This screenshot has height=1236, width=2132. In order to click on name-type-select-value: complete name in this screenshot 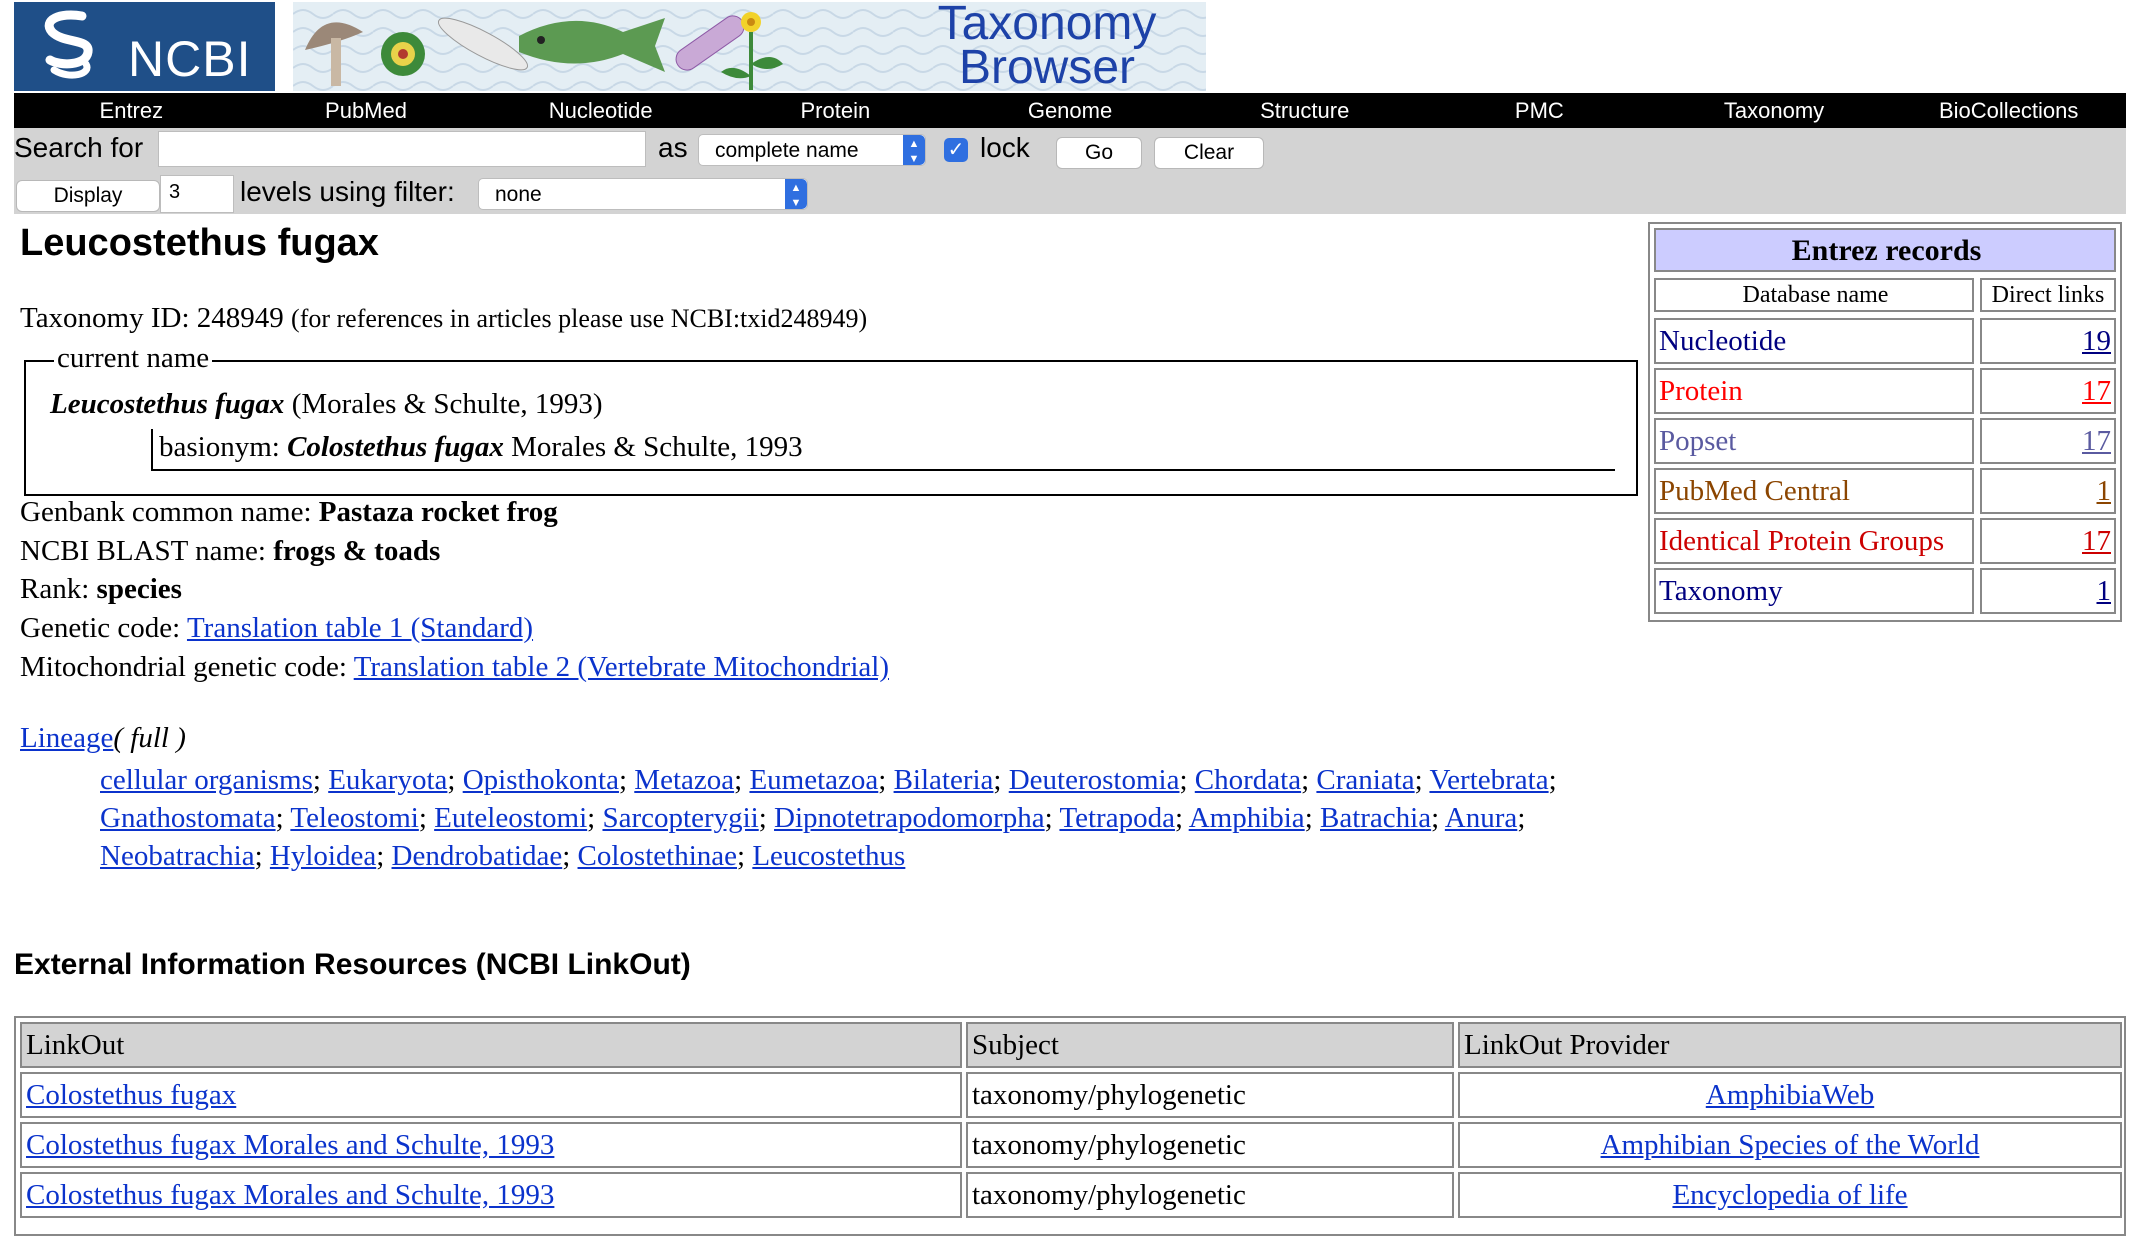, I will do `click(787, 150)`.